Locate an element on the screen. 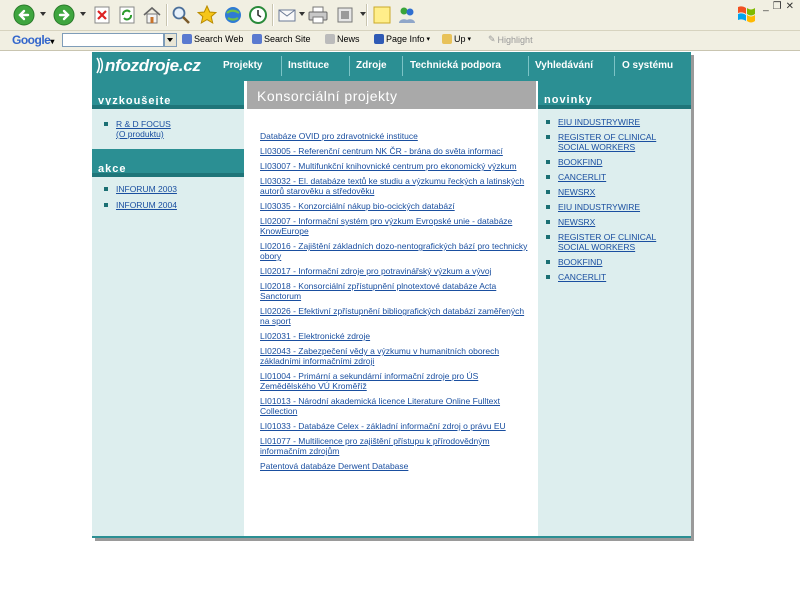 Image resolution: width=800 pixels, height=600 pixels. nav-vyhledavani: Vyhledávání is located at coordinates (564, 65).